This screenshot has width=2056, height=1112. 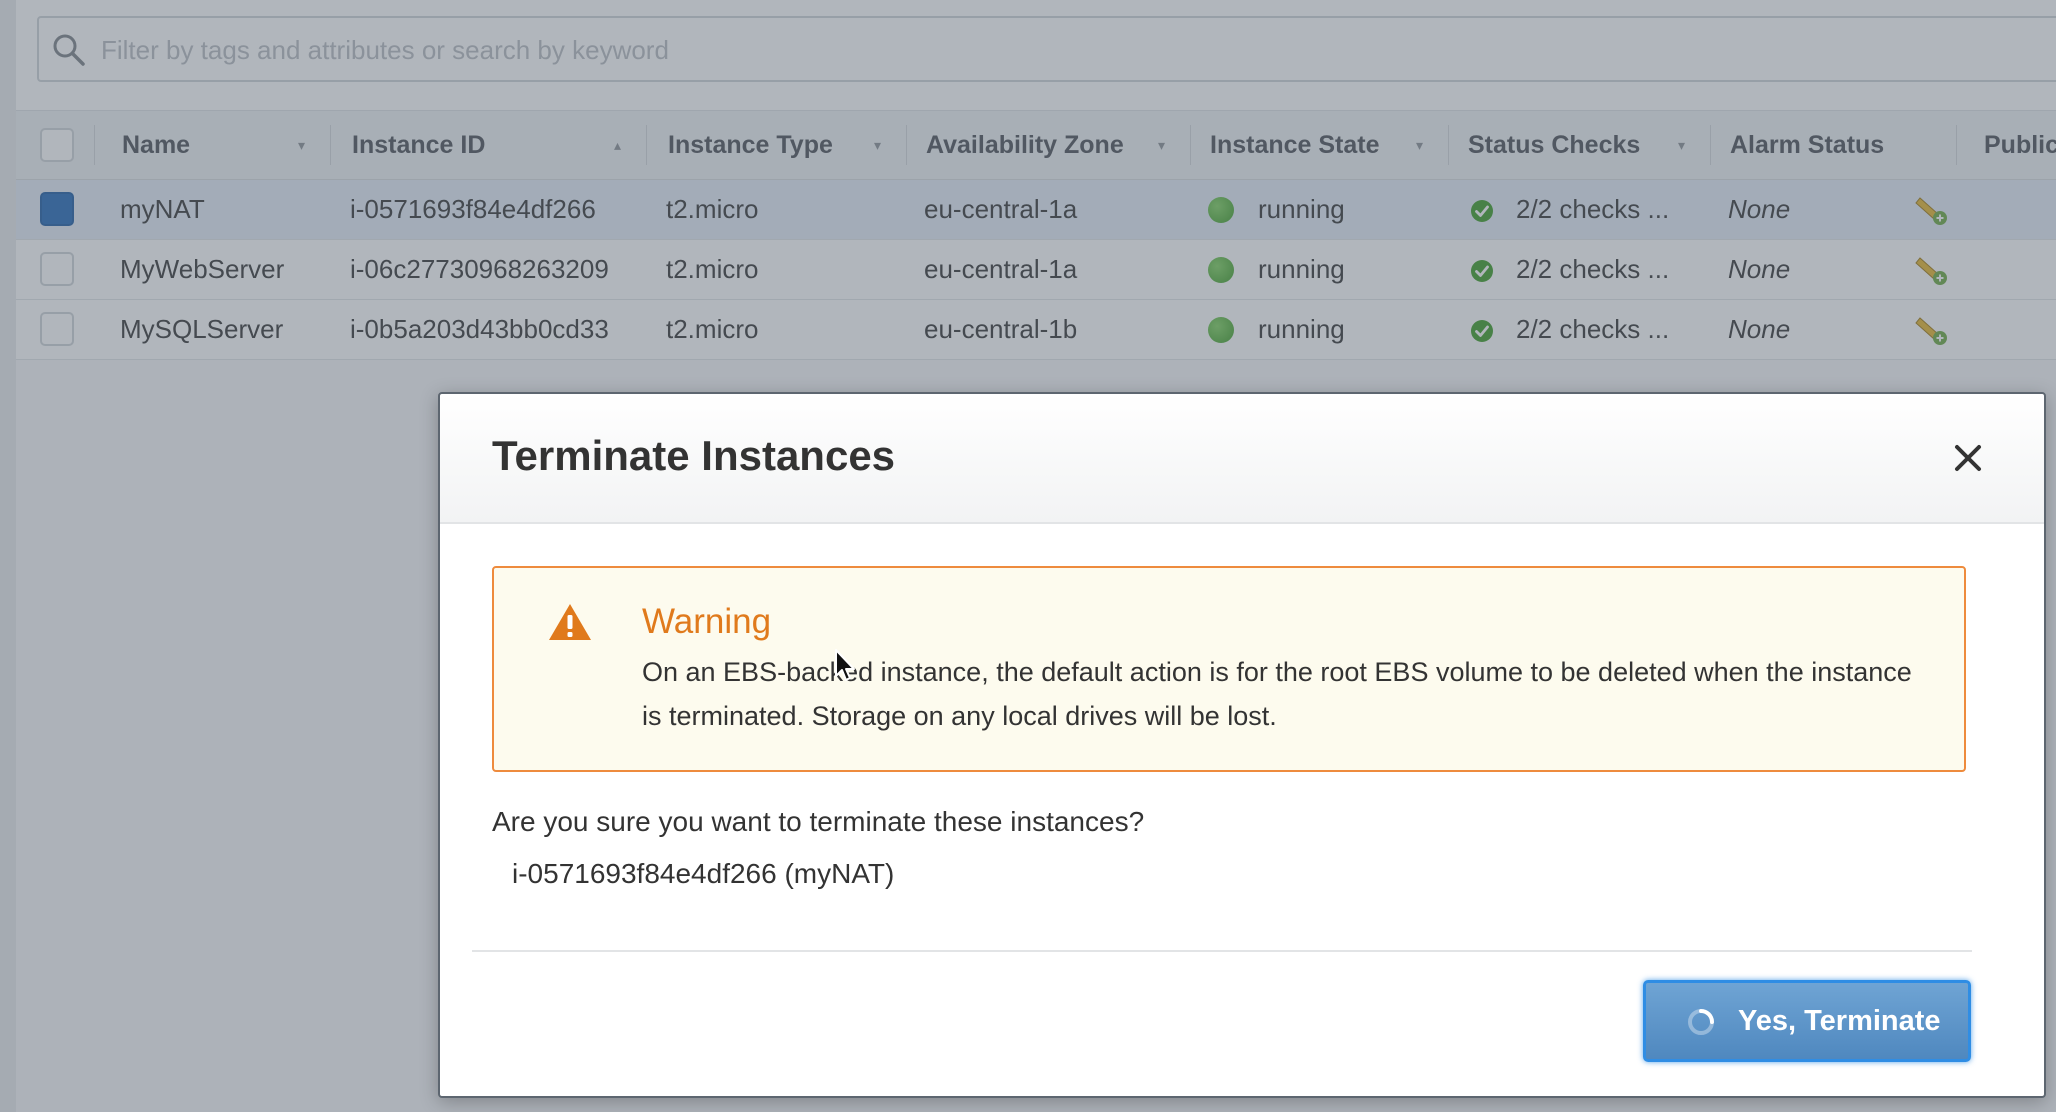 What do you see at coordinates (694, 455) in the screenshot?
I see `dialog-title: Terminate Instances` at bounding box center [694, 455].